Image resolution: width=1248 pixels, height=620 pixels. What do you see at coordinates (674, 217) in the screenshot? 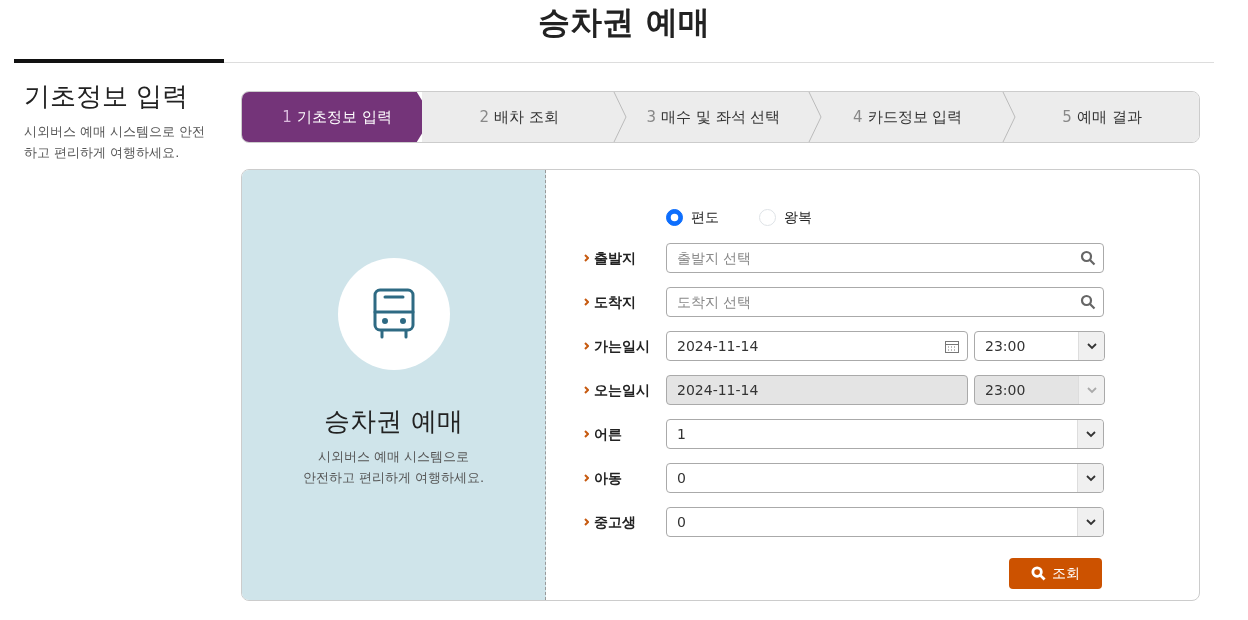
I see `trip-type-radio` at bounding box center [674, 217].